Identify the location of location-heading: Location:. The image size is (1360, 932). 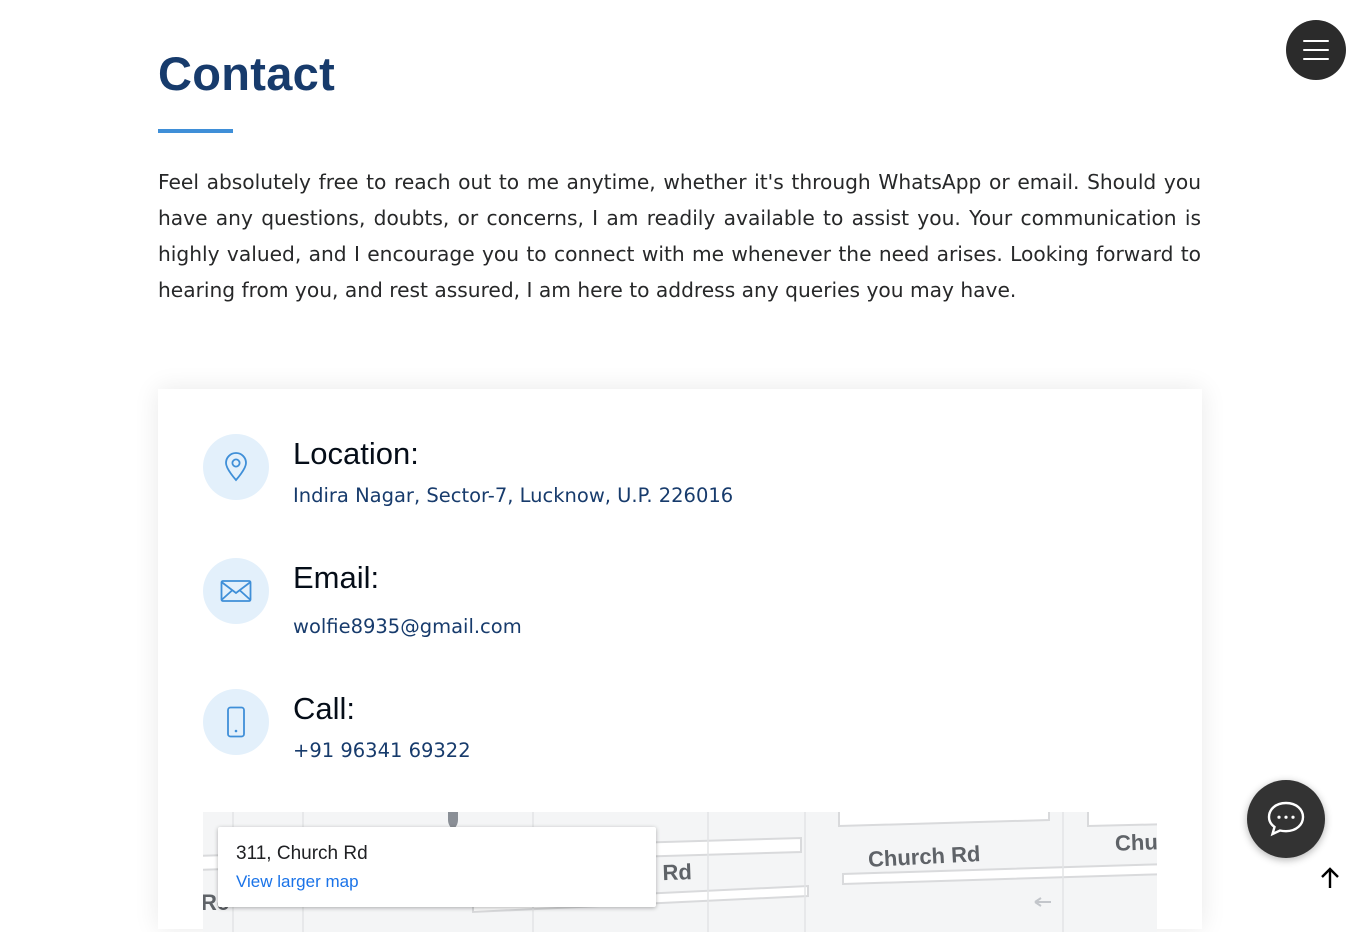
(356, 453).